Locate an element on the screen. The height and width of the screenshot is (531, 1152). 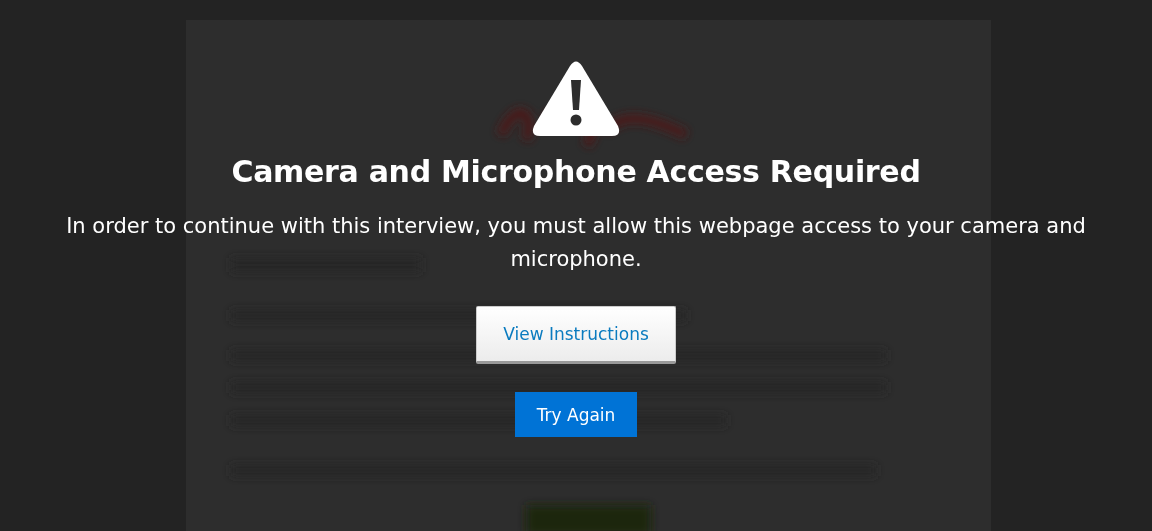
dialog-title: Camera and Microphone Access Required is located at coordinates (576, 172).